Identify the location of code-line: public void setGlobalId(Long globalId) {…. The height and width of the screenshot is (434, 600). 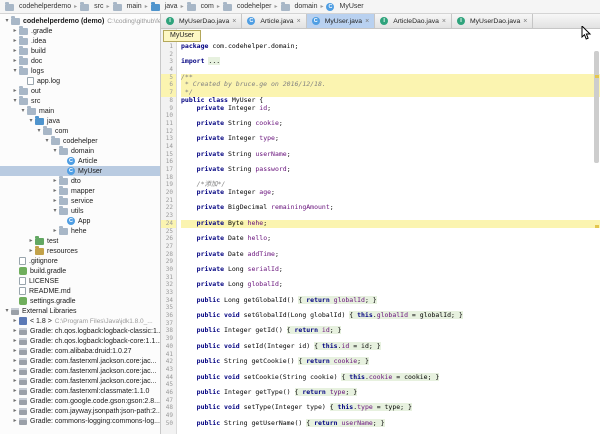
(390, 315).